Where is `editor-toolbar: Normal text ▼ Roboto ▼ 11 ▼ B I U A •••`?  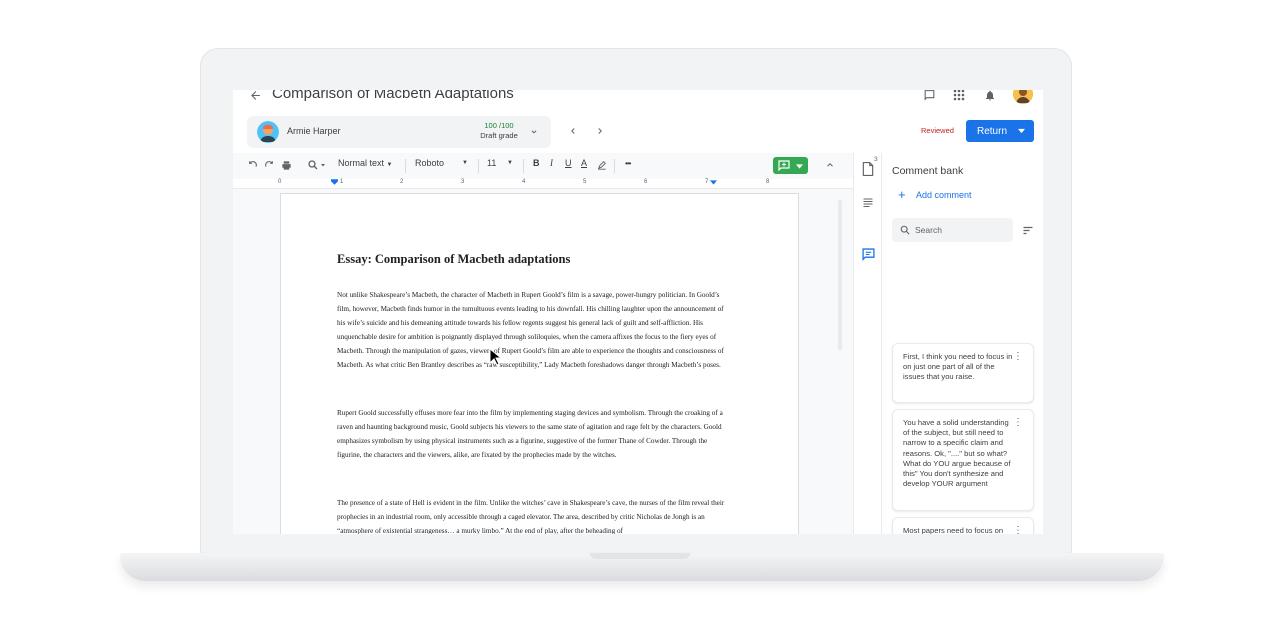
editor-toolbar: Normal text ▼ Roboto ▼ 11 ▼ B I U A ••• is located at coordinates (543, 166).